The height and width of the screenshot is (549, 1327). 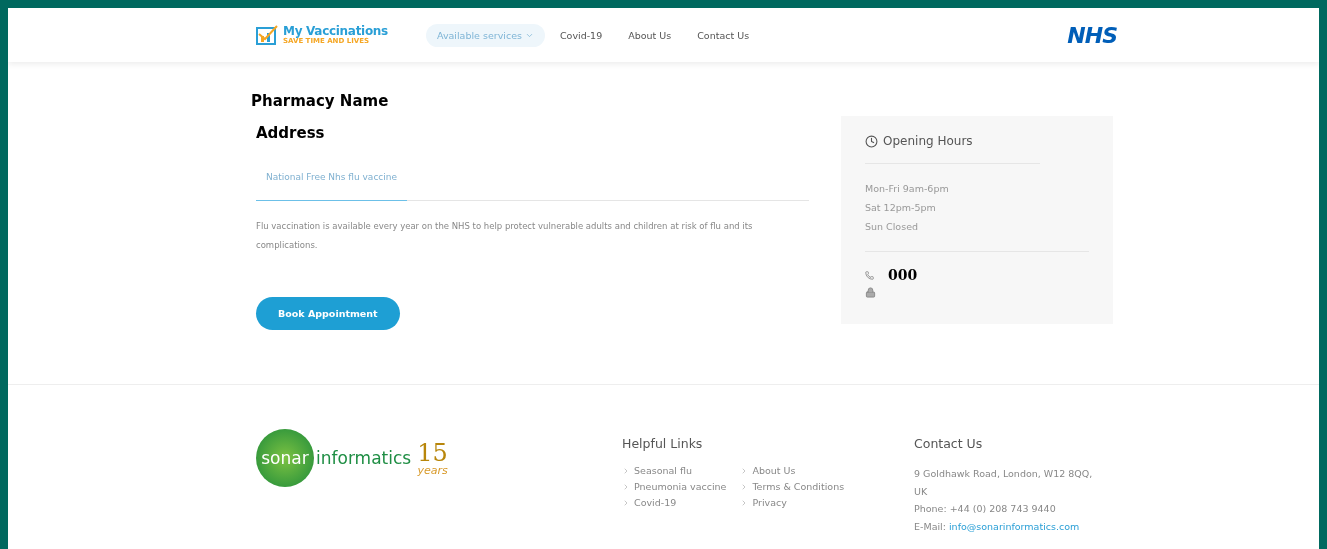 I want to click on nhs-logo: NHS, so click(x=1092, y=35).